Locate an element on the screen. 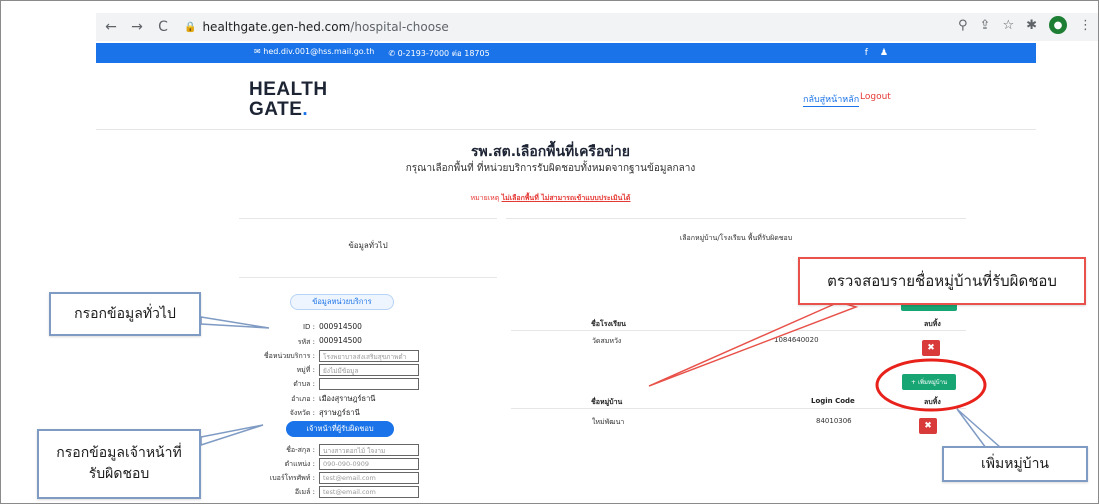 This screenshot has height=504, width=1099. add-village-label: เพิ่มหมู่บ้าน is located at coordinates (932, 382).